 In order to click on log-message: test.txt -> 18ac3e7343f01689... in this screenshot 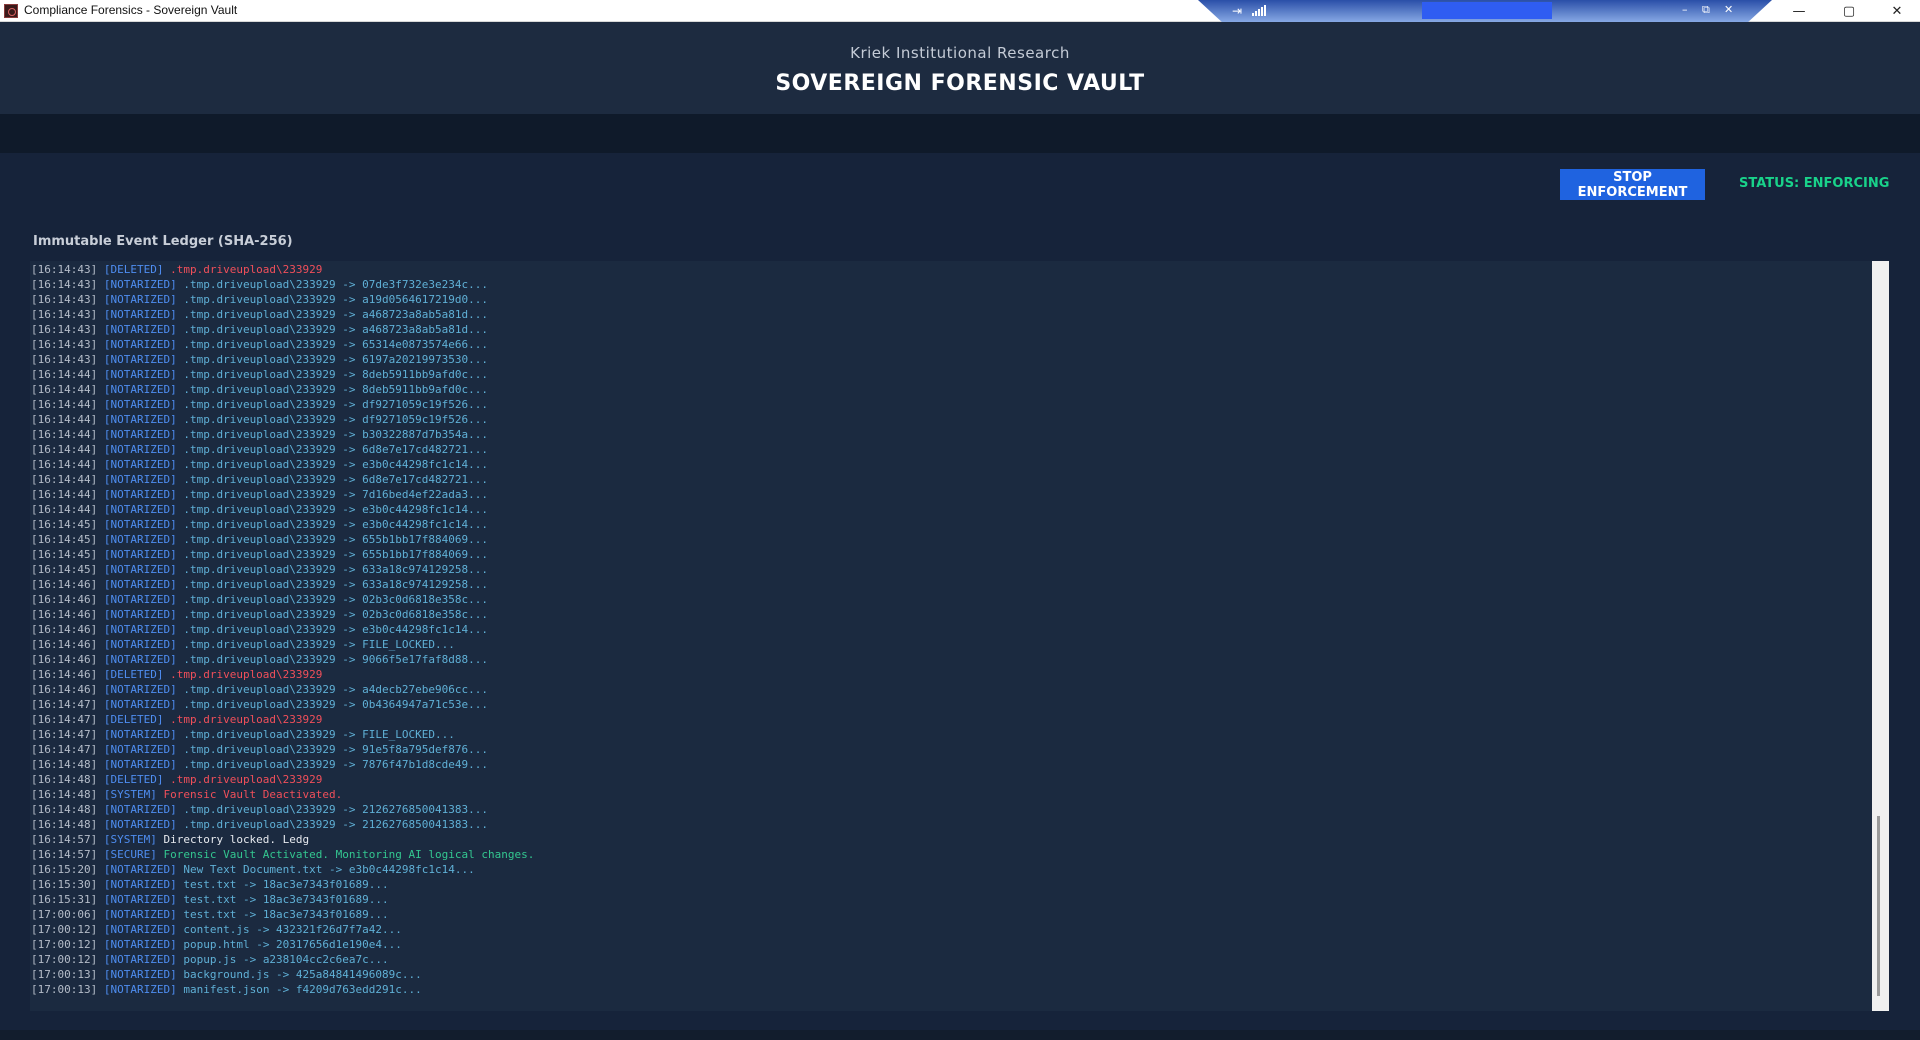, I will do `click(286, 914)`.